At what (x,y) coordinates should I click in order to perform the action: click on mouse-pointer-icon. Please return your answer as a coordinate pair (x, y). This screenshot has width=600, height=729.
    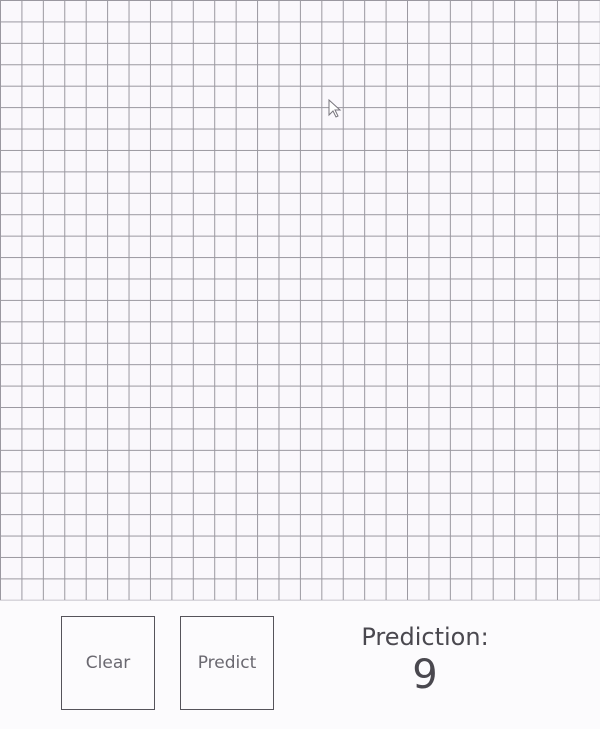
    Looking at the image, I should click on (335, 108).